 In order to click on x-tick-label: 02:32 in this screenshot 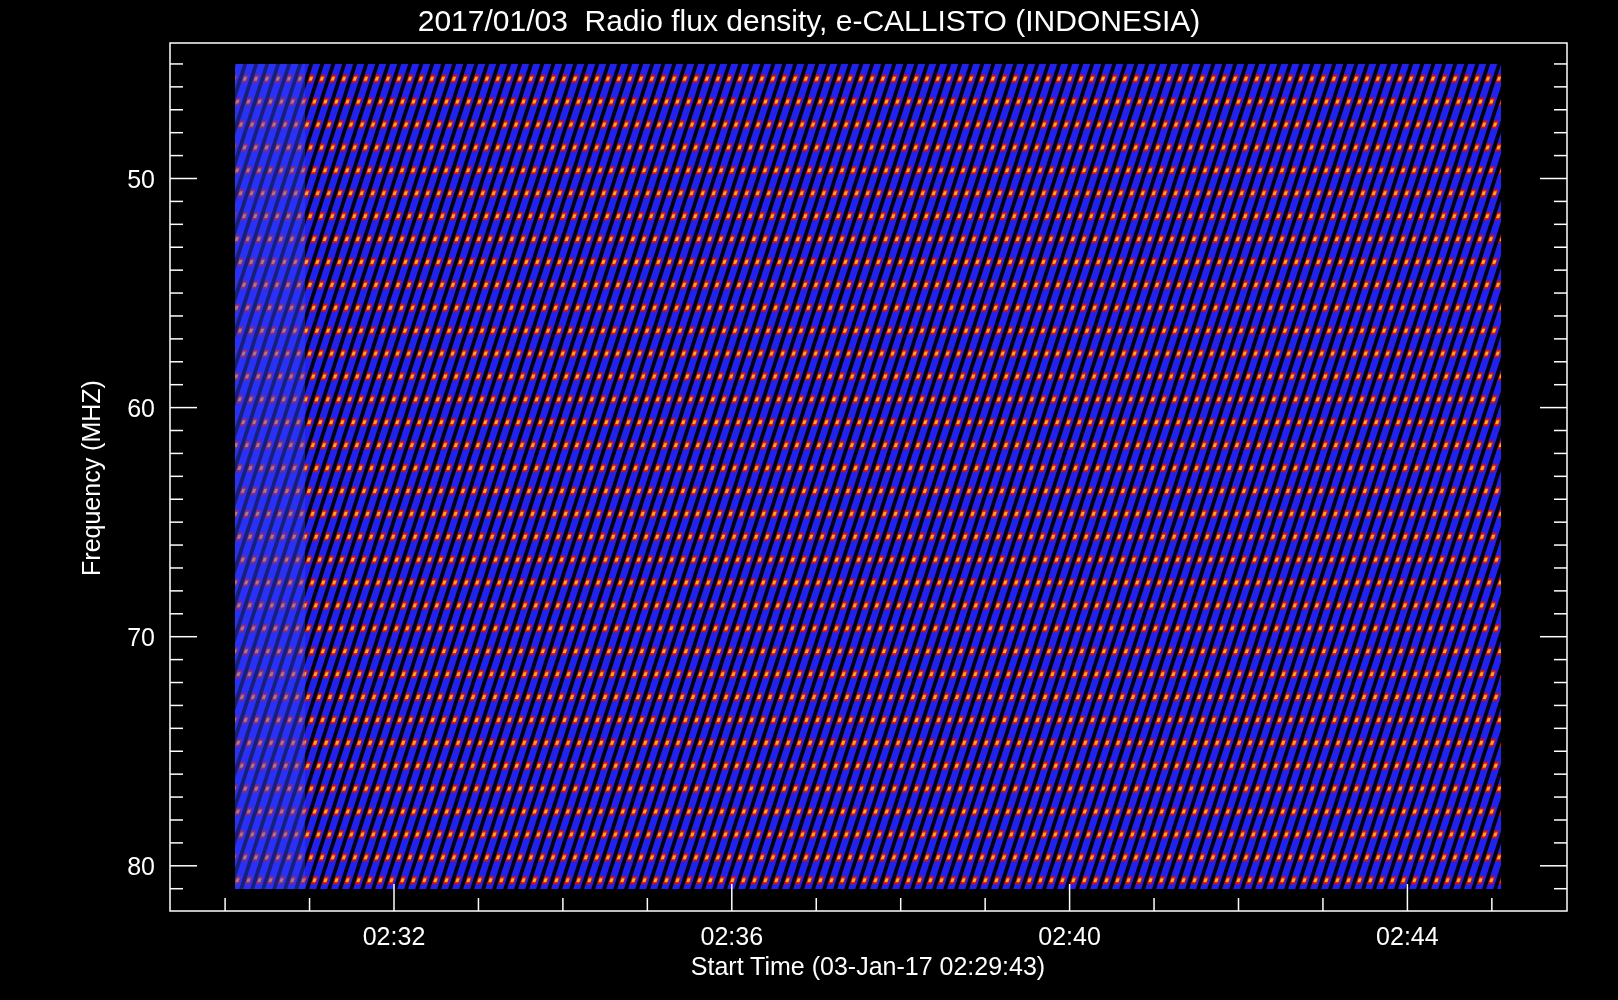, I will do `click(394, 936)`.